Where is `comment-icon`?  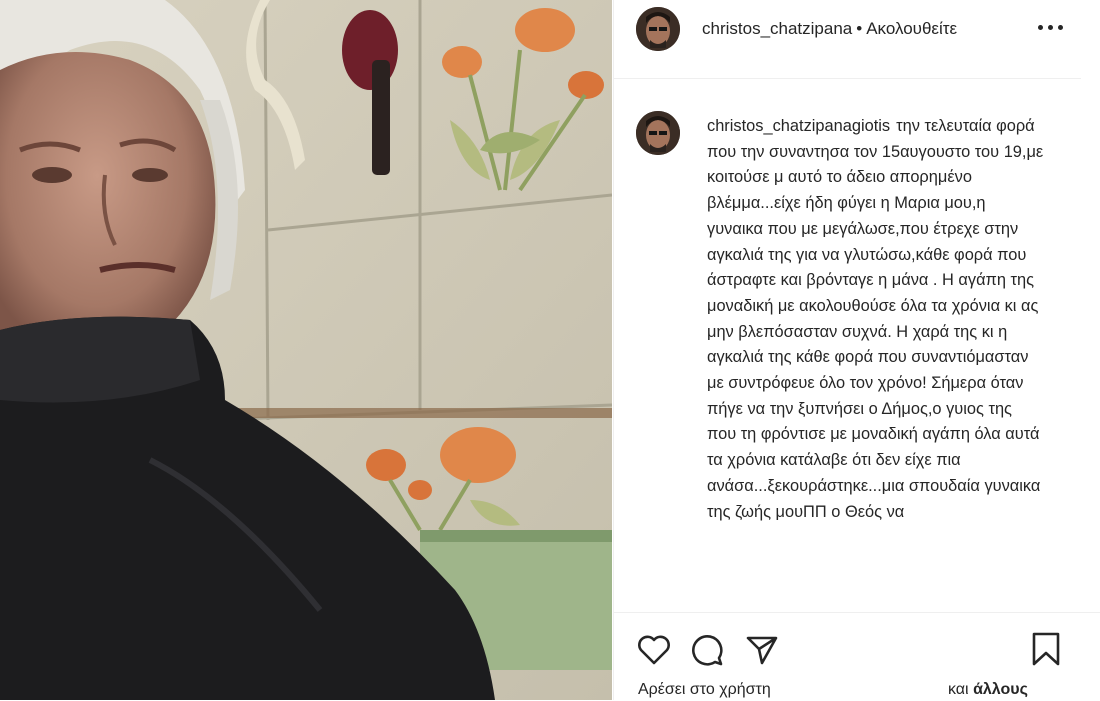
comment-icon is located at coordinates (707, 650).